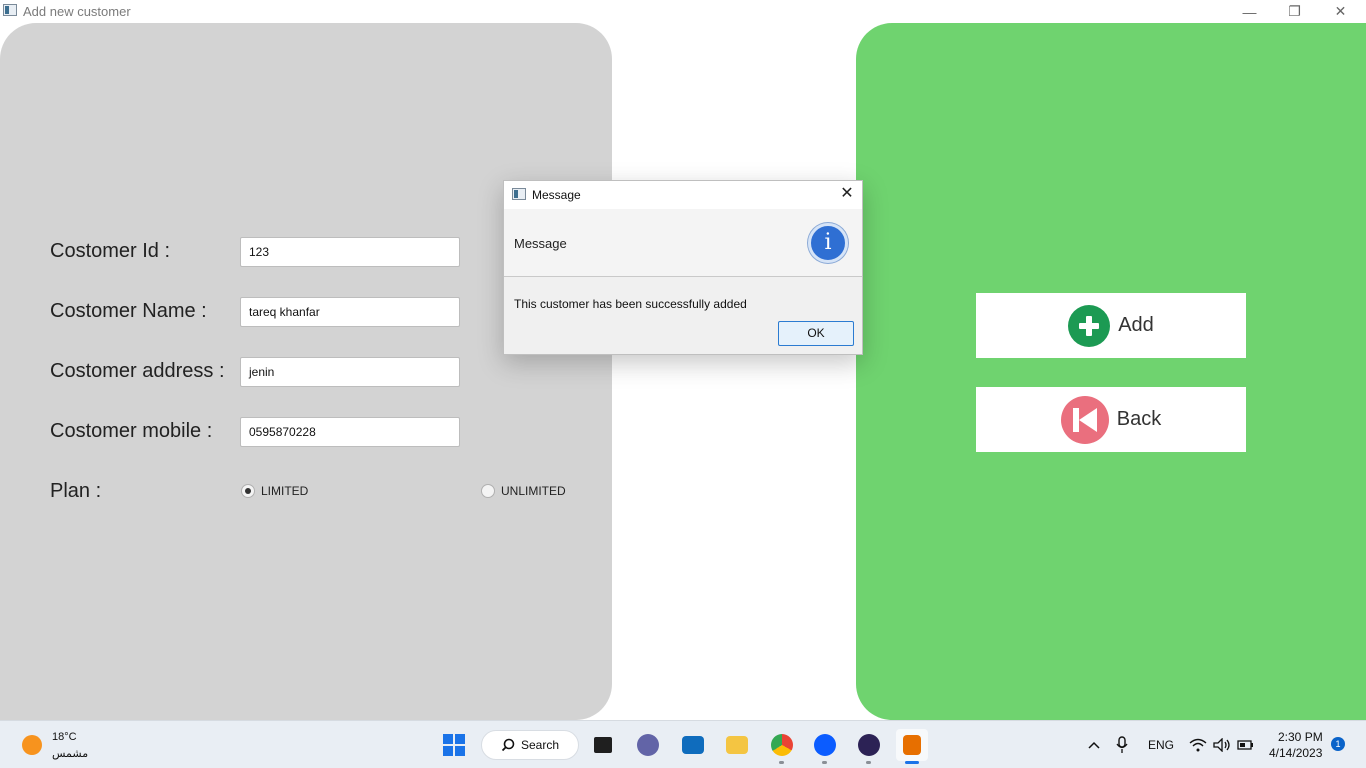  I want to click on plan-limited-label: LIMITED, so click(285, 491).